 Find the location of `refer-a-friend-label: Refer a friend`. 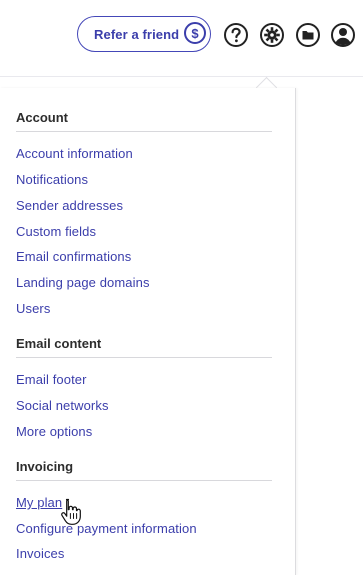

refer-a-friend-label: Refer a friend is located at coordinates (137, 34).